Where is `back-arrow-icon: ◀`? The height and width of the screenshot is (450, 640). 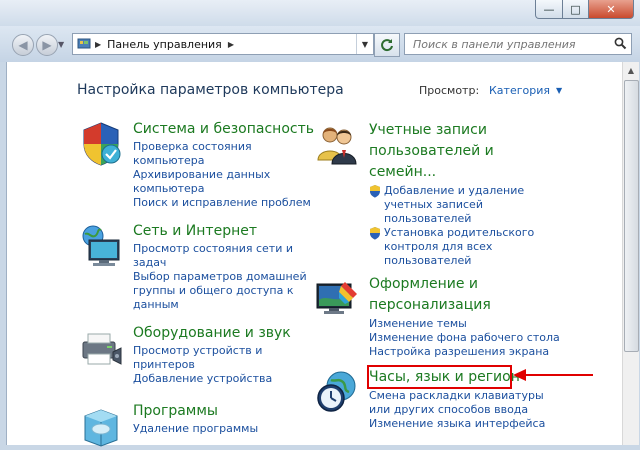 back-arrow-icon: ◀ is located at coordinates (23, 45).